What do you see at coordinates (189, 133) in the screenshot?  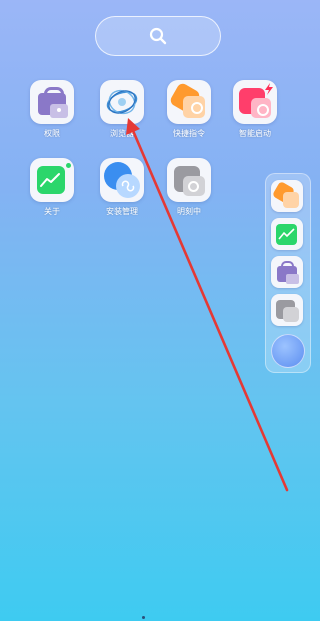 I see `app-label: 快捷指令` at bounding box center [189, 133].